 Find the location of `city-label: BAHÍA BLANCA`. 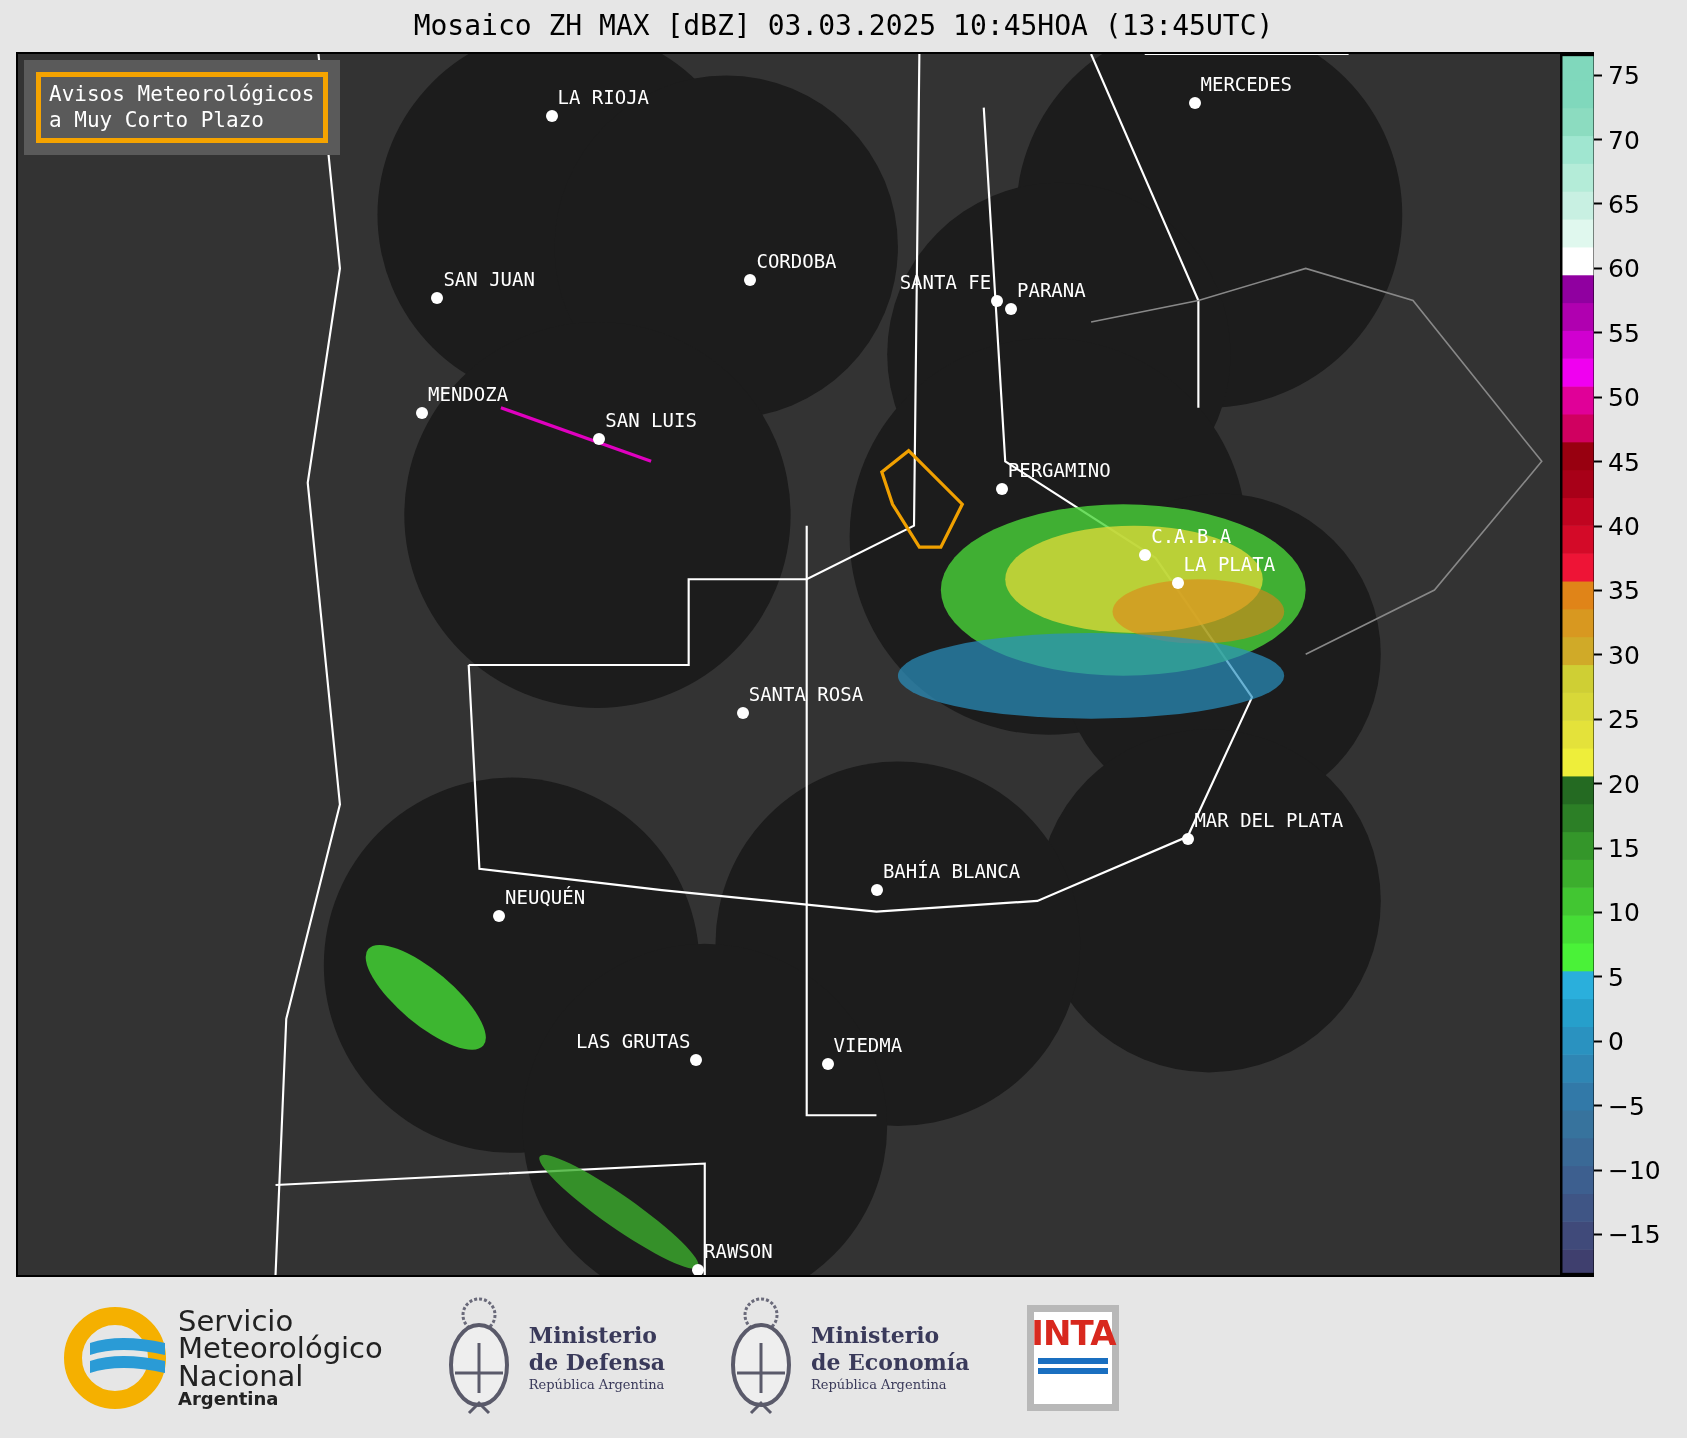

city-label: BAHÍA BLANCA is located at coordinates (951, 872).